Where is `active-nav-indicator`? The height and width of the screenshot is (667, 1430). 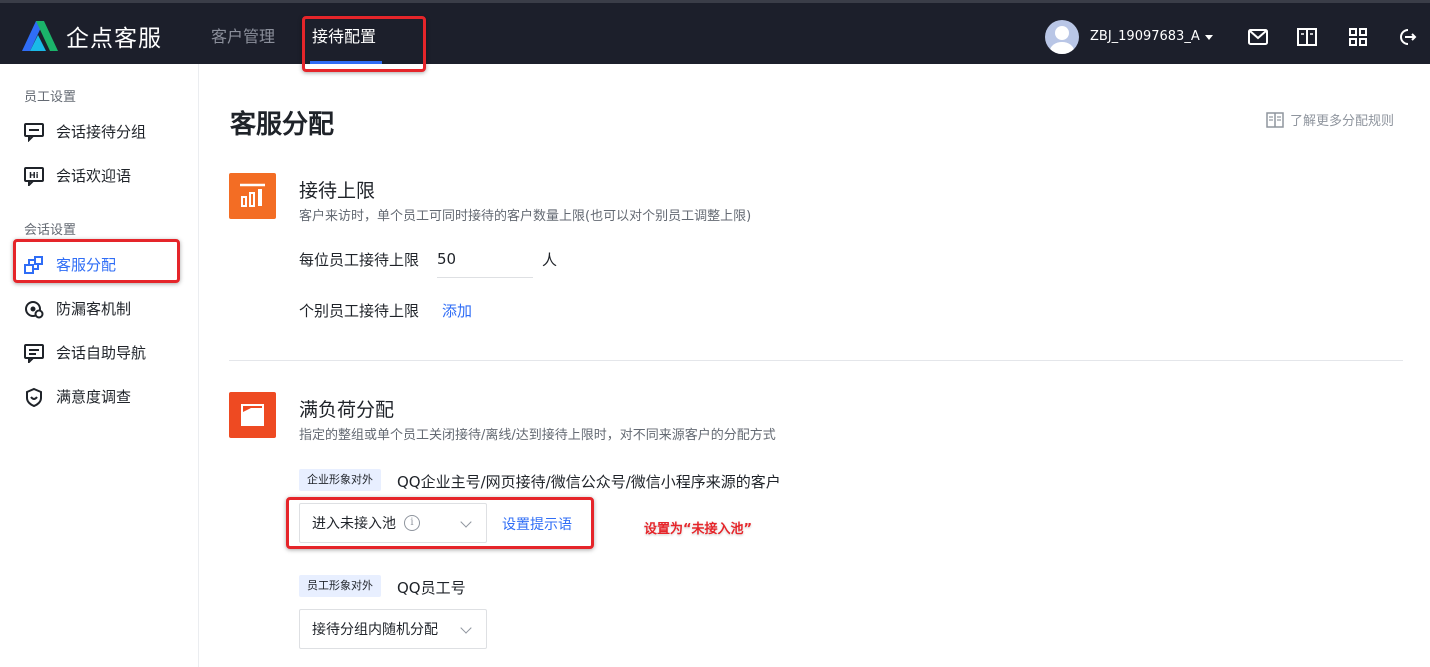
active-nav-indicator is located at coordinates (346, 62).